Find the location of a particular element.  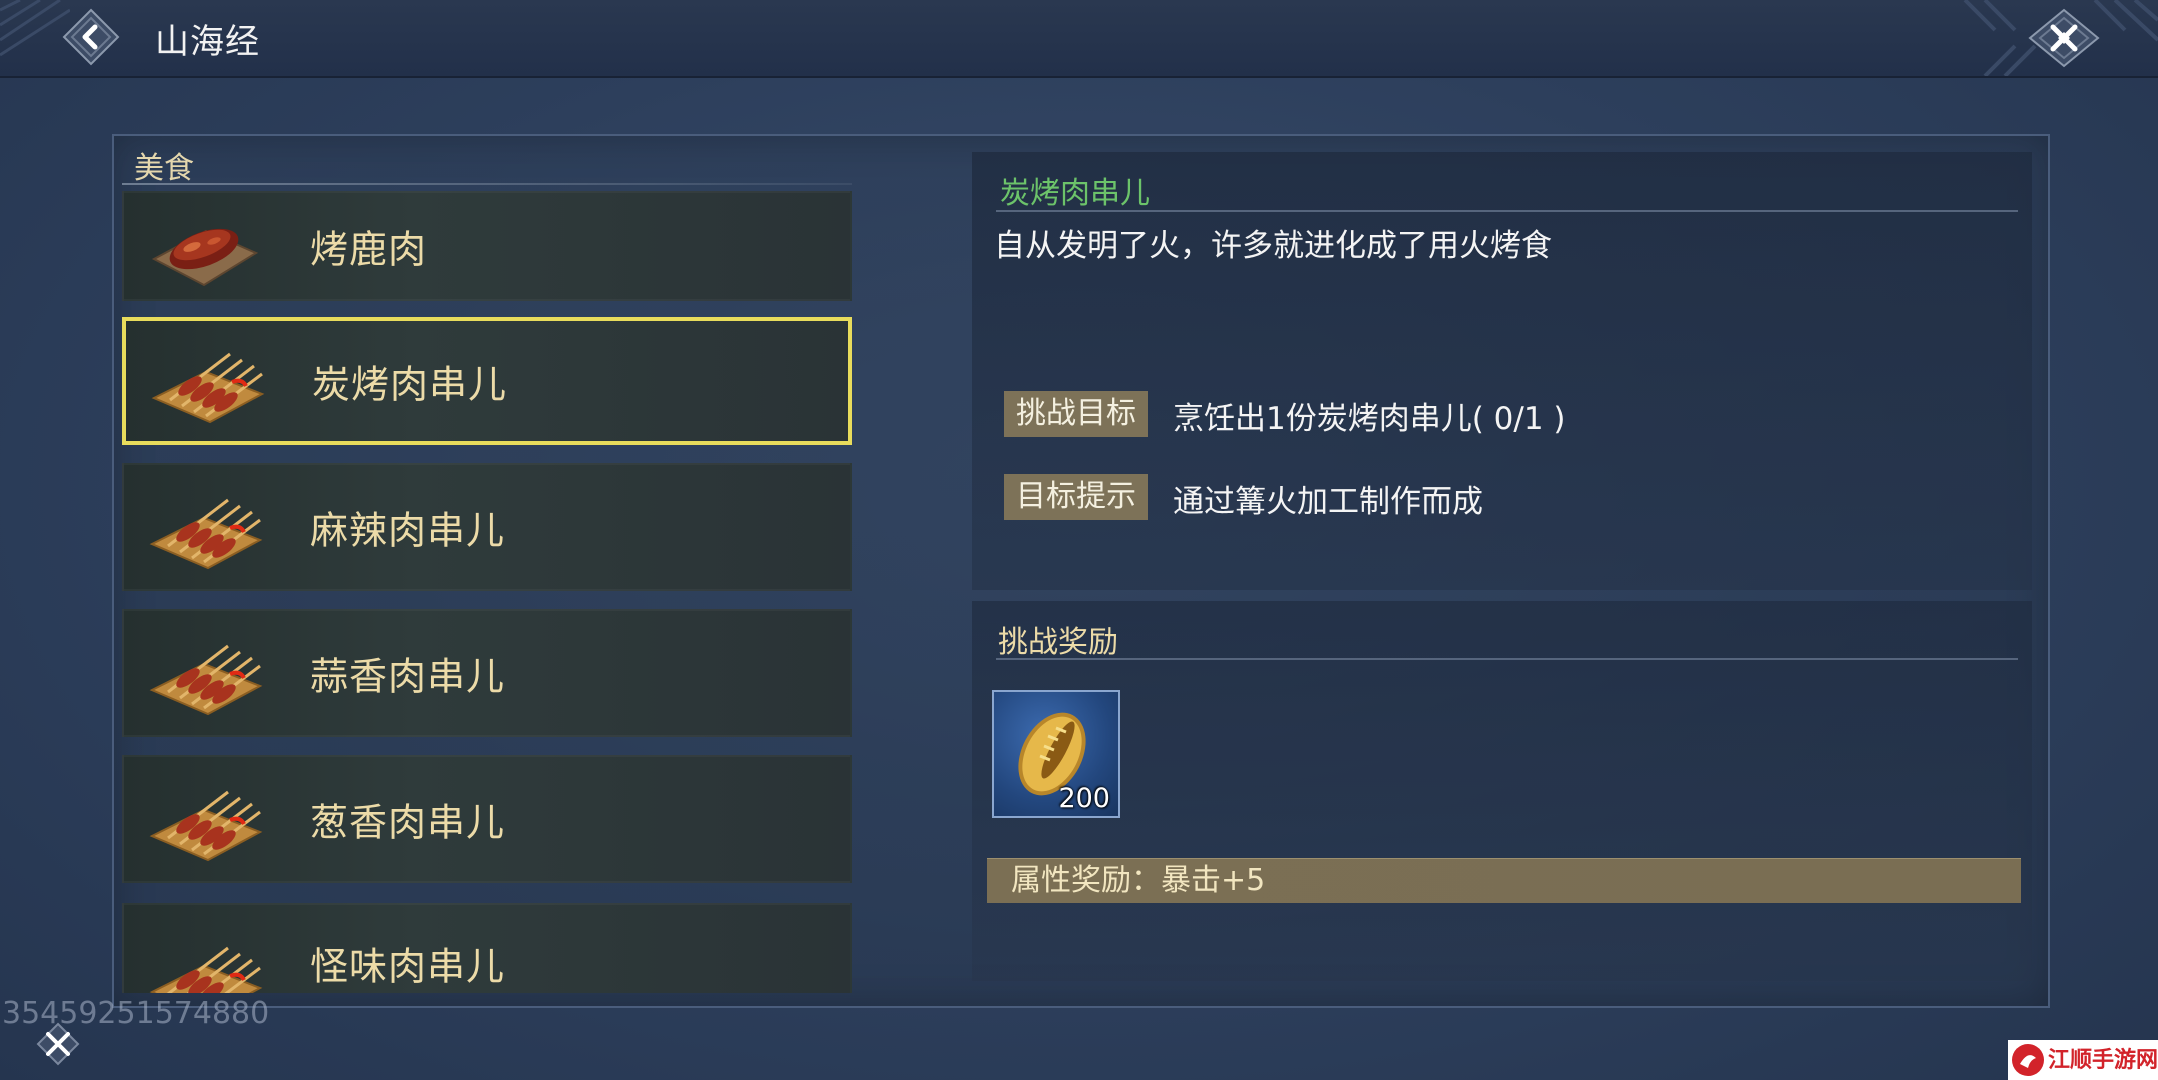

list-item-spicy-skewer: 麻辣肉串儿 is located at coordinates (487, 527).